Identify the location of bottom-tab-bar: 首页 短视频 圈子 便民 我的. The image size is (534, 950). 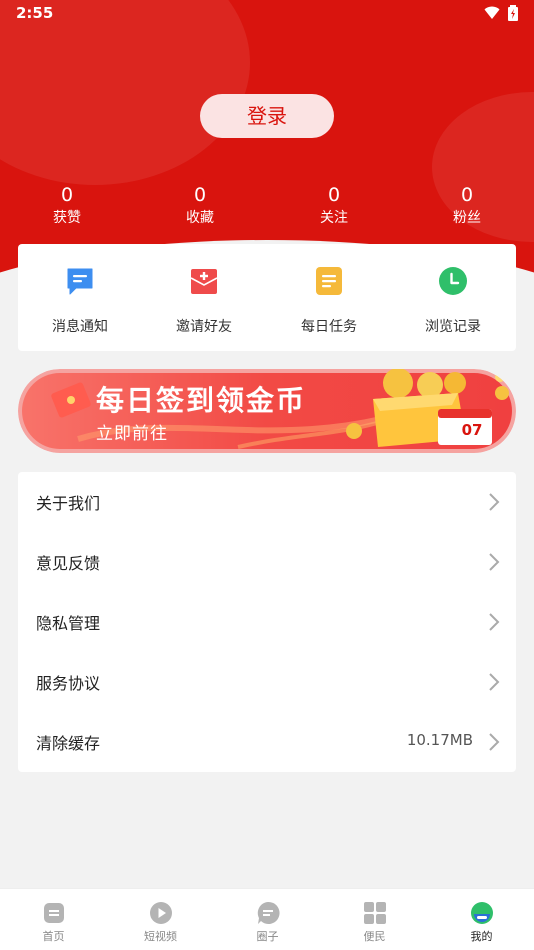
(267, 919).